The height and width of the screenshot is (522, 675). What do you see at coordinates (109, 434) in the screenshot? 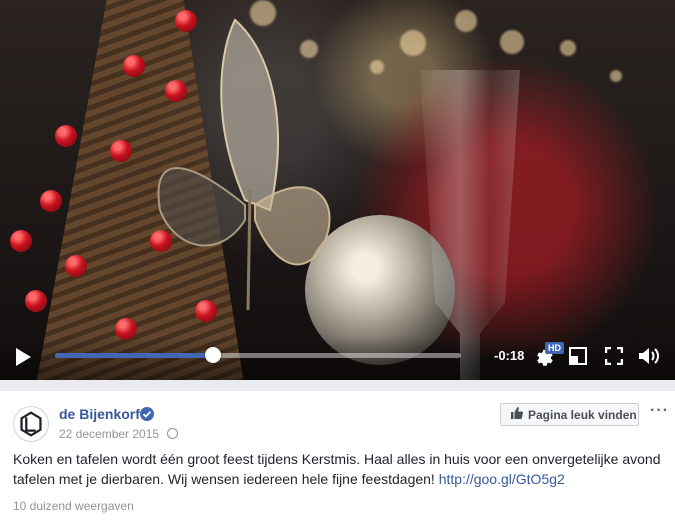
I see `post-date: 22 december 2015` at bounding box center [109, 434].